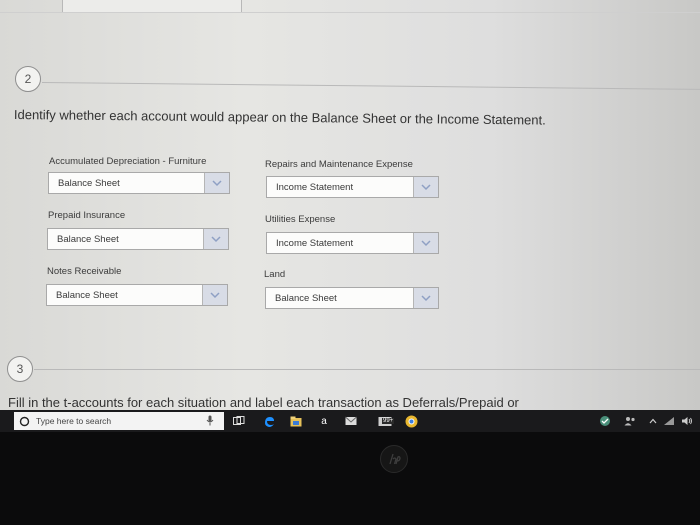 This screenshot has height=525, width=700. Describe the element at coordinates (350, 12) in the screenshot. I see `divider` at that location.